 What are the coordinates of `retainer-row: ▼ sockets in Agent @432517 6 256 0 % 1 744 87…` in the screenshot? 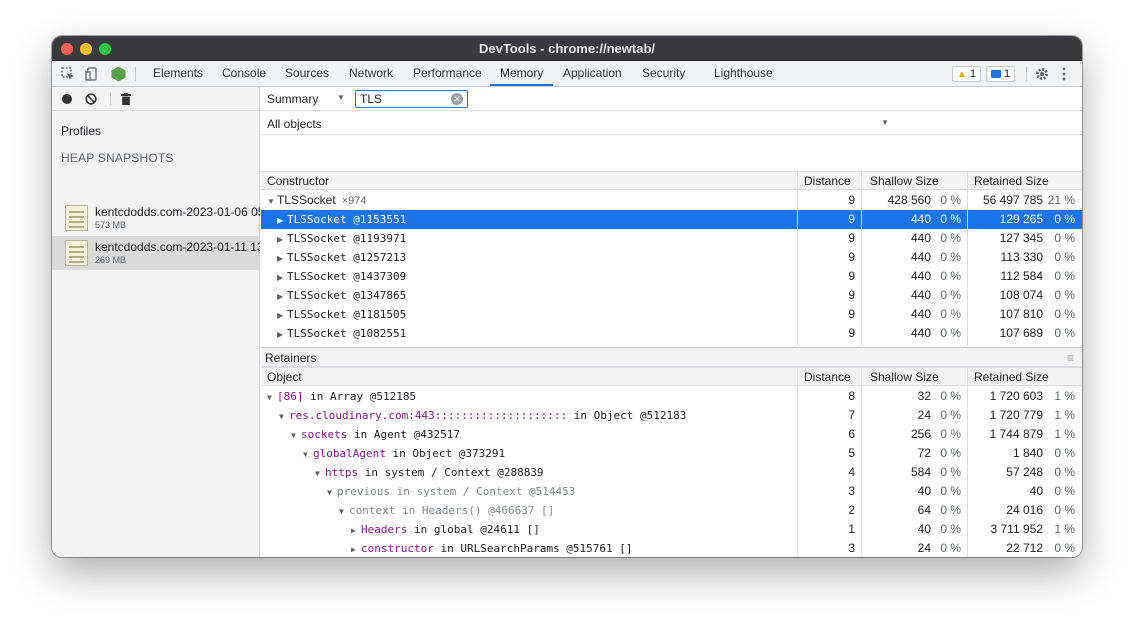 It's located at (671, 434).